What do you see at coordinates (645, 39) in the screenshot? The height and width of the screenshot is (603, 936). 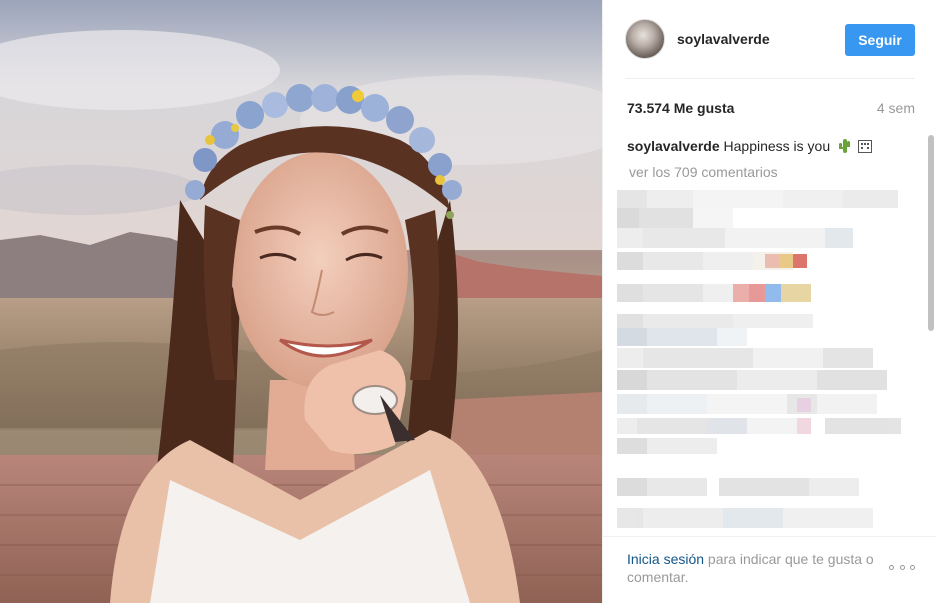 I see `avatar` at bounding box center [645, 39].